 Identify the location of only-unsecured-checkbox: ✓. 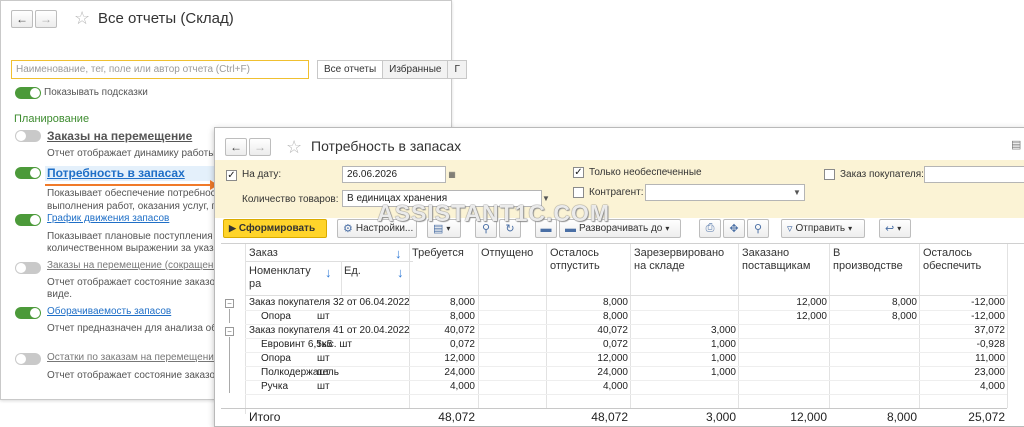
(578, 172).